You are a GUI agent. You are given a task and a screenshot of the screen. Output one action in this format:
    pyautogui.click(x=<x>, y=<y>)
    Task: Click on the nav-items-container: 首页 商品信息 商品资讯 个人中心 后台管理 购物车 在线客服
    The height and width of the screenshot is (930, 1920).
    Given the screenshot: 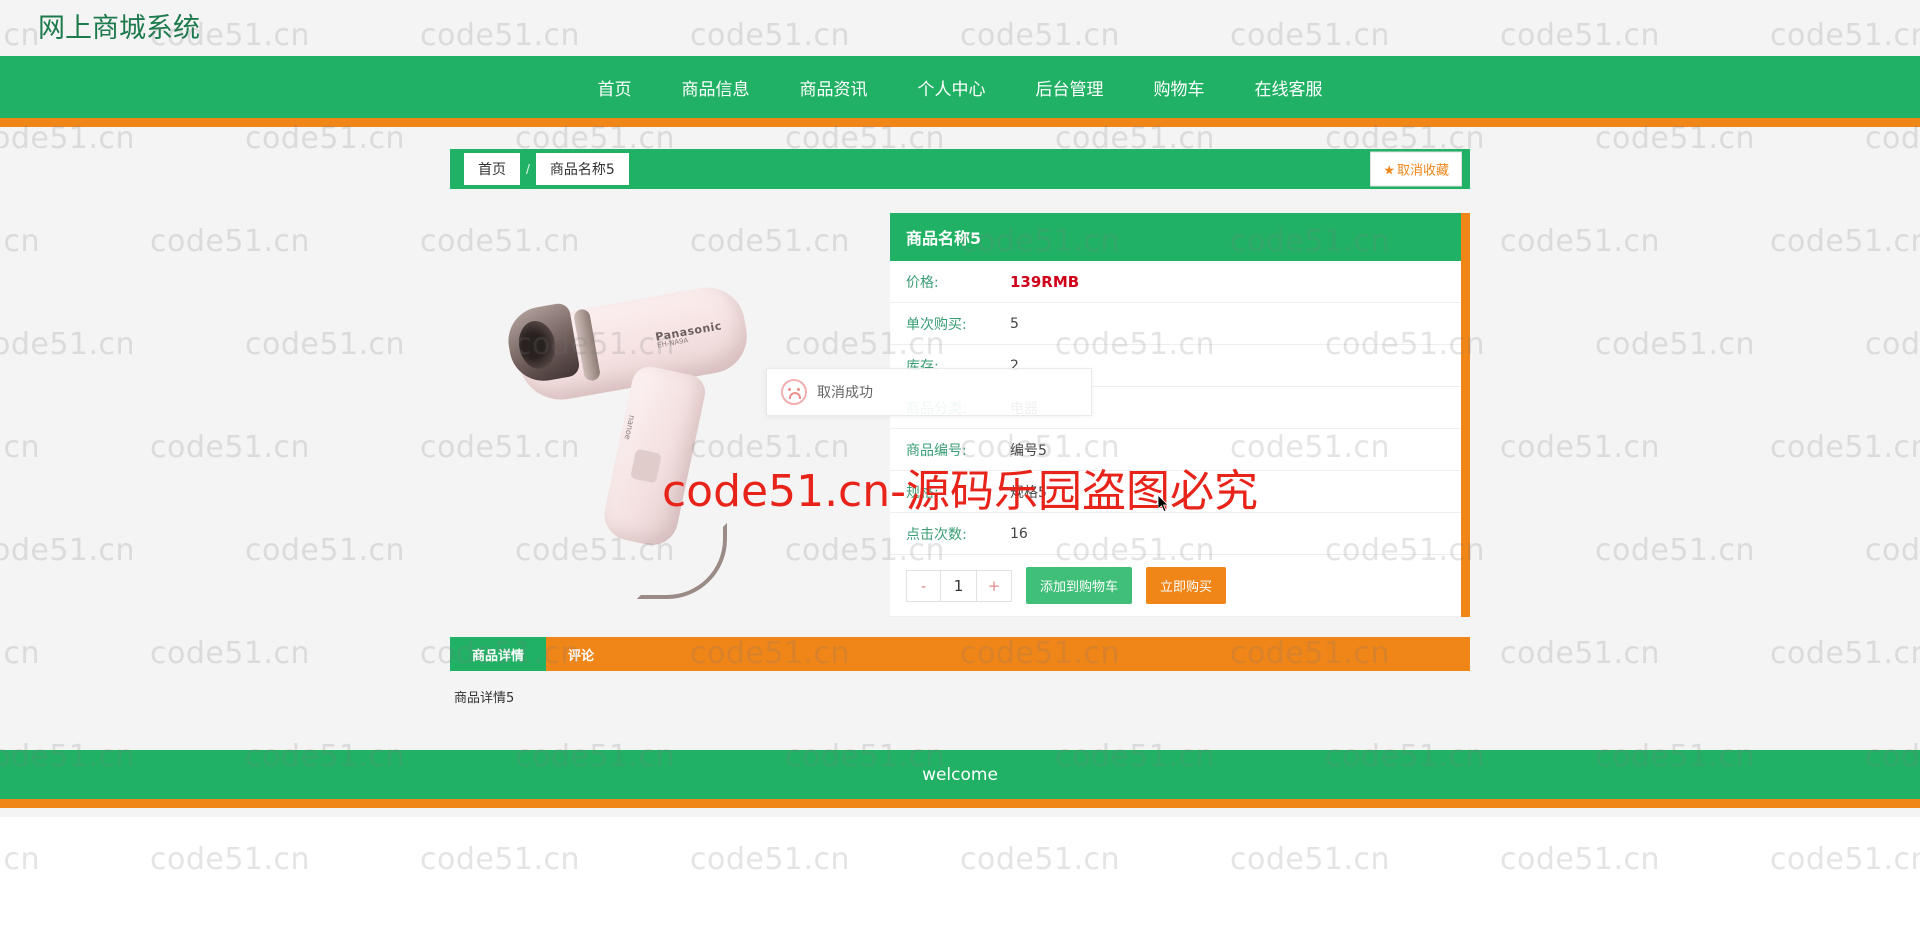 What is the action you would take?
    pyautogui.click(x=960, y=87)
    